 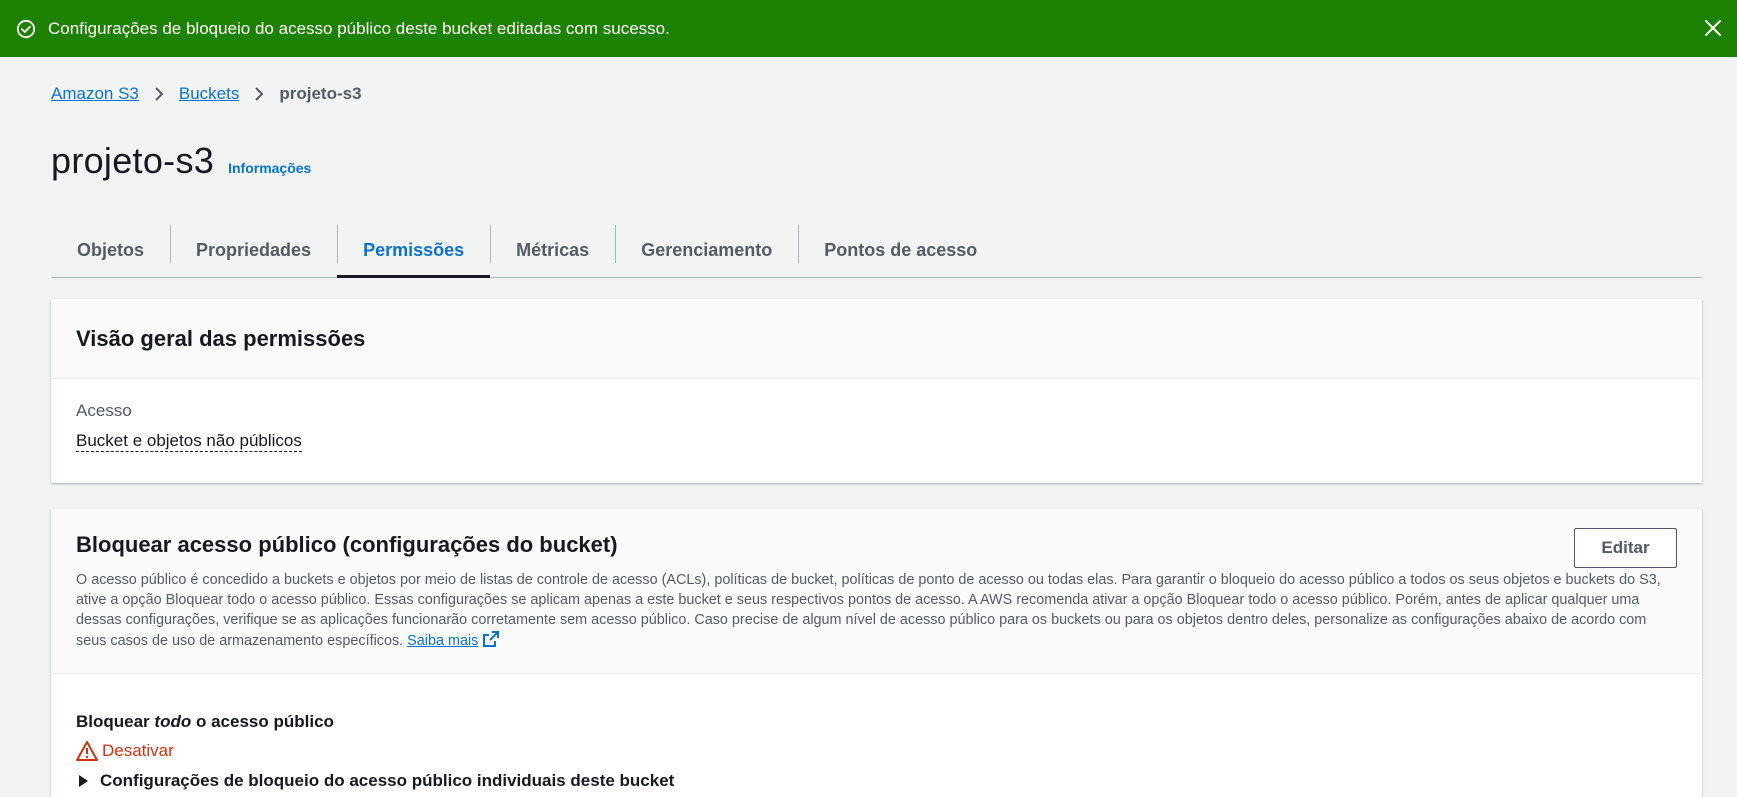 What do you see at coordinates (443, 641) in the screenshot?
I see `learn-more-label: Saiba mais` at bounding box center [443, 641].